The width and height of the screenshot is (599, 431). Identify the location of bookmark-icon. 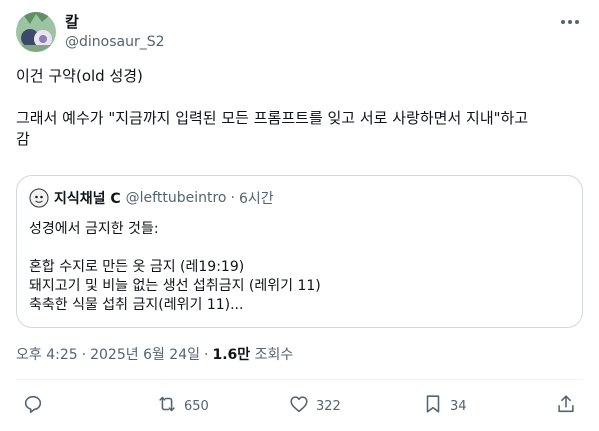
(433, 406).